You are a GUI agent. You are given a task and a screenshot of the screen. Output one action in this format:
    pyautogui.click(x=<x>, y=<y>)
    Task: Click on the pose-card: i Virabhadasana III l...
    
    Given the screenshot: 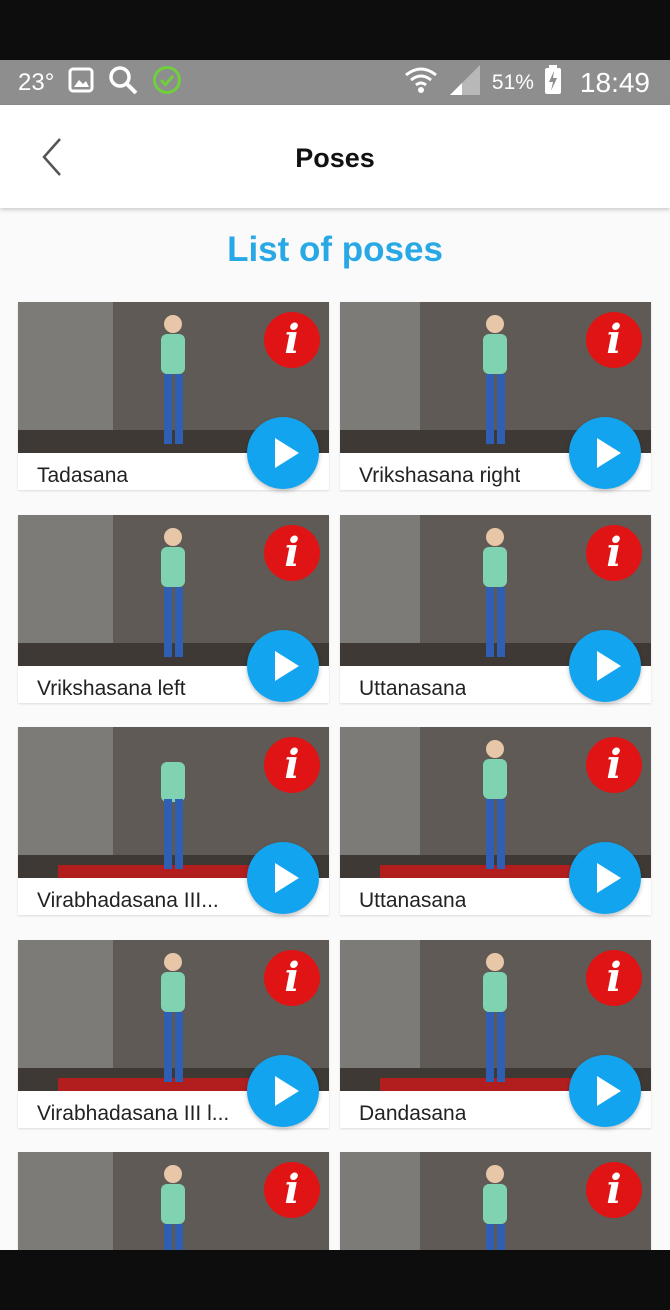 What is the action you would take?
    pyautogui.click(x=173, y=1034)
    